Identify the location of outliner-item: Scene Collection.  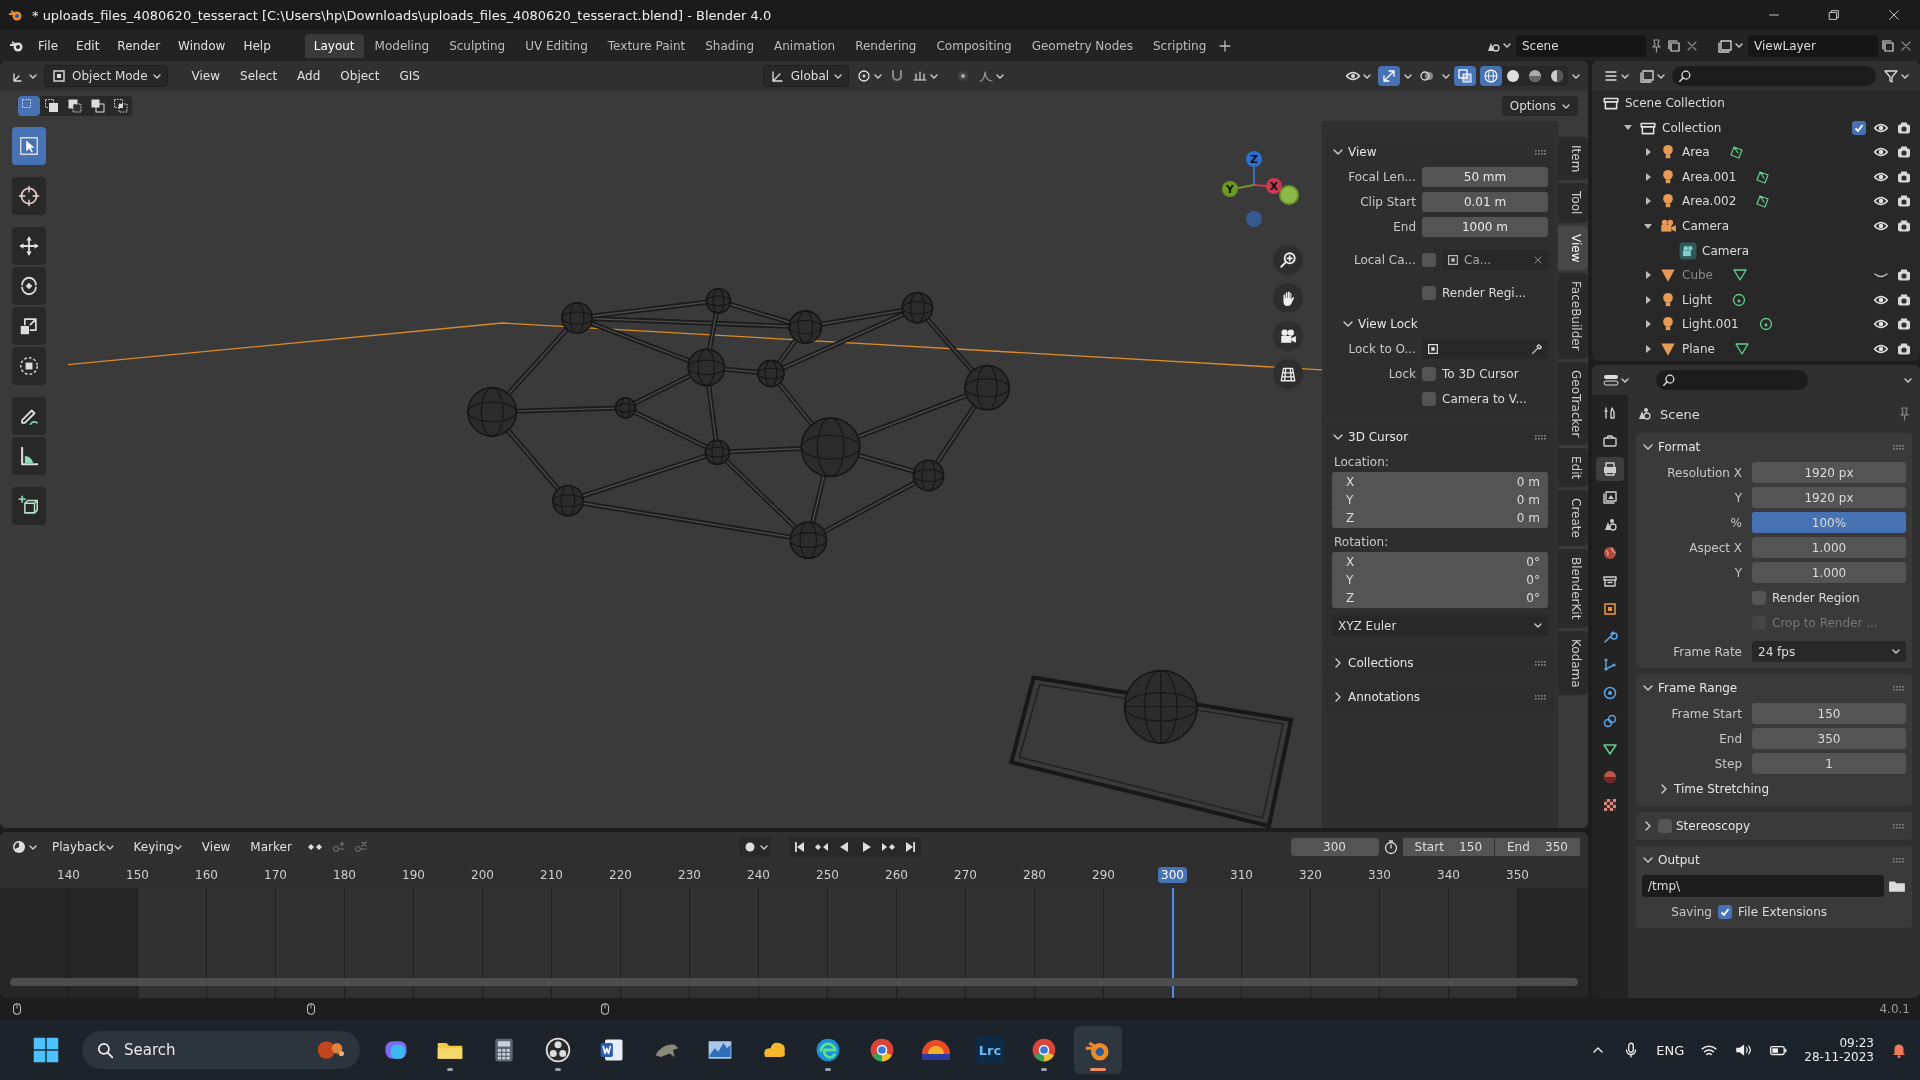
(1675, 103).